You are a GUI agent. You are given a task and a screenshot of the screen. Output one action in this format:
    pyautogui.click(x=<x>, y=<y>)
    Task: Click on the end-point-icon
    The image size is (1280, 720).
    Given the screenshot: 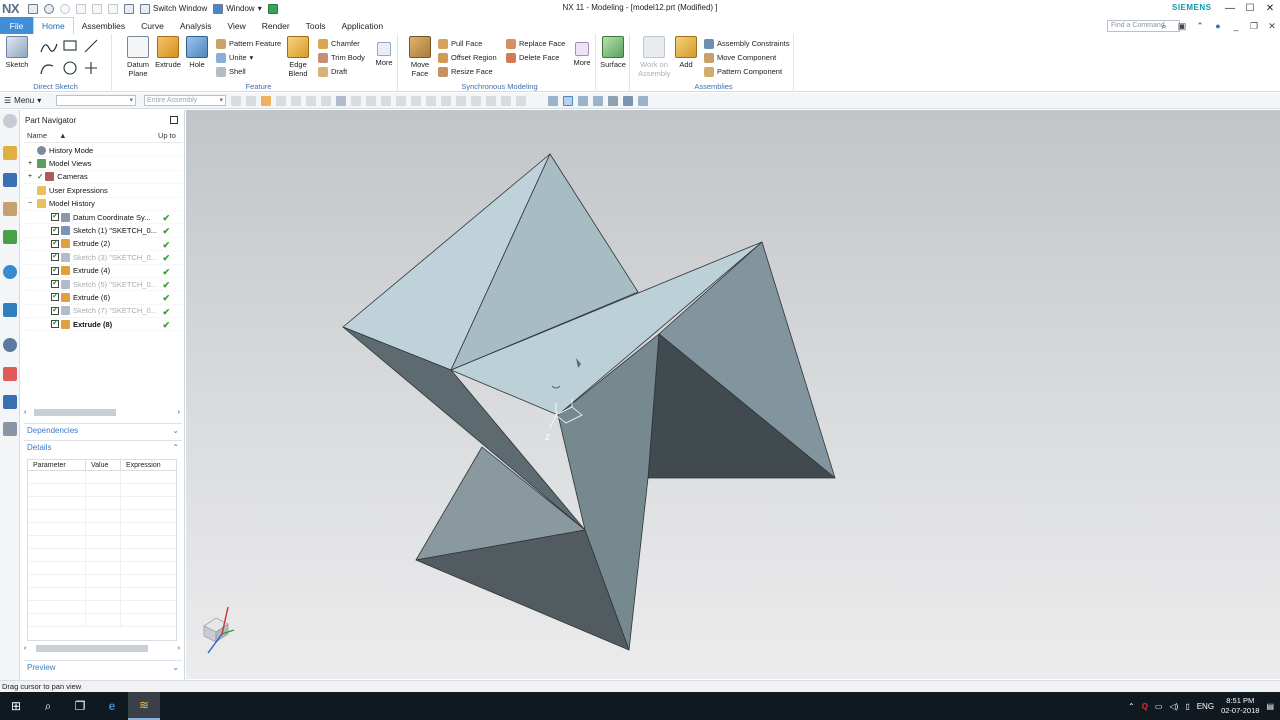 What is the action you would take?
    pyautogui.click(x=371, y=100)
    